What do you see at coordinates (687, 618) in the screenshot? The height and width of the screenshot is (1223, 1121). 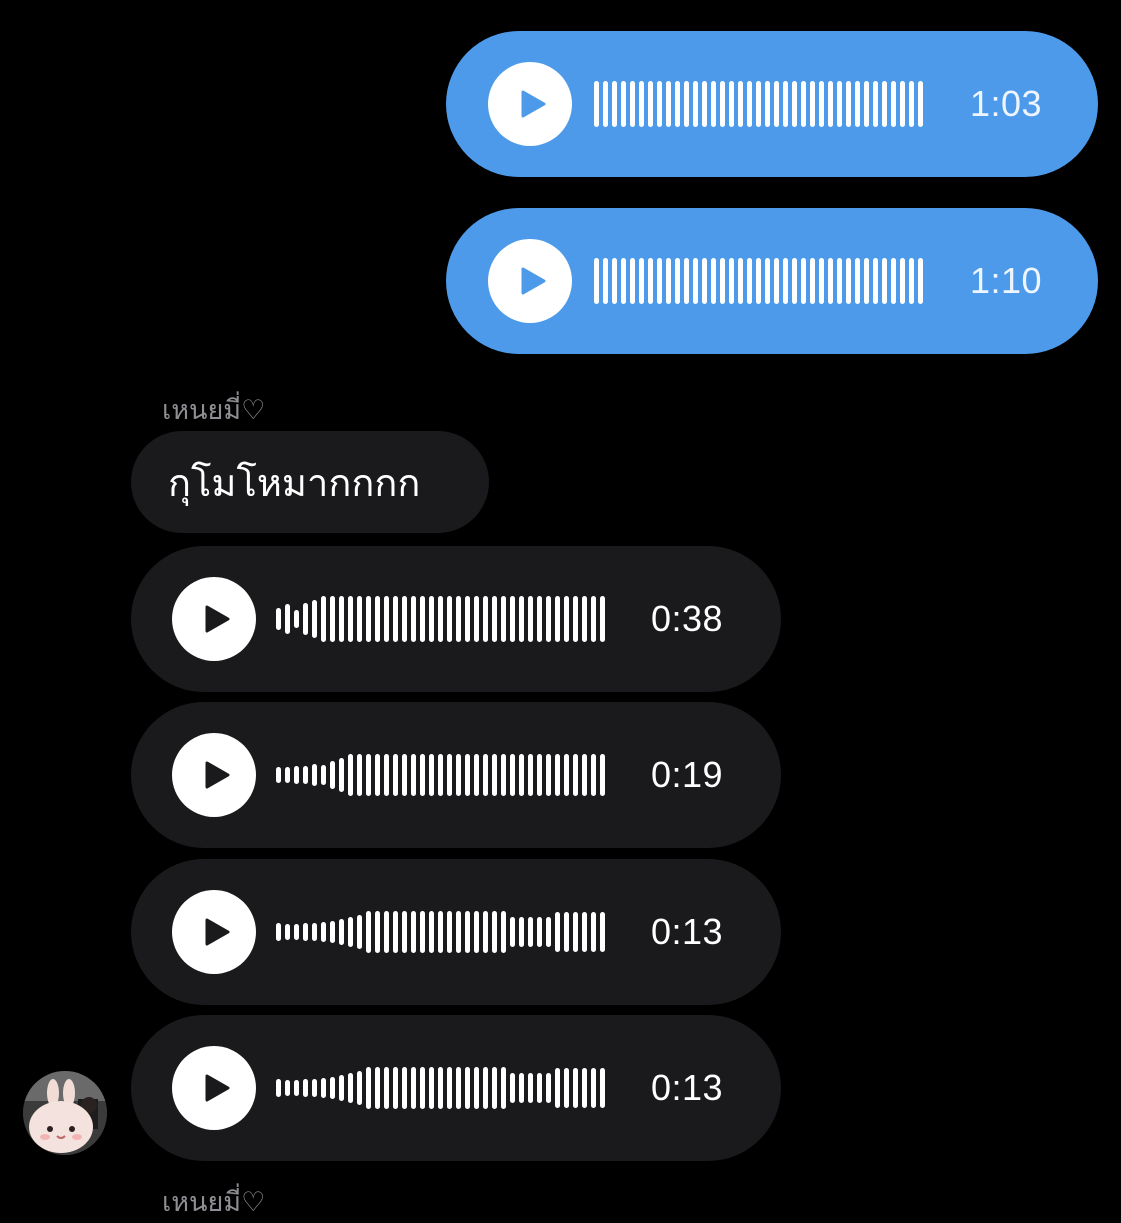 I see `voice-duration: 0:38` at bounding box center [687, 618].